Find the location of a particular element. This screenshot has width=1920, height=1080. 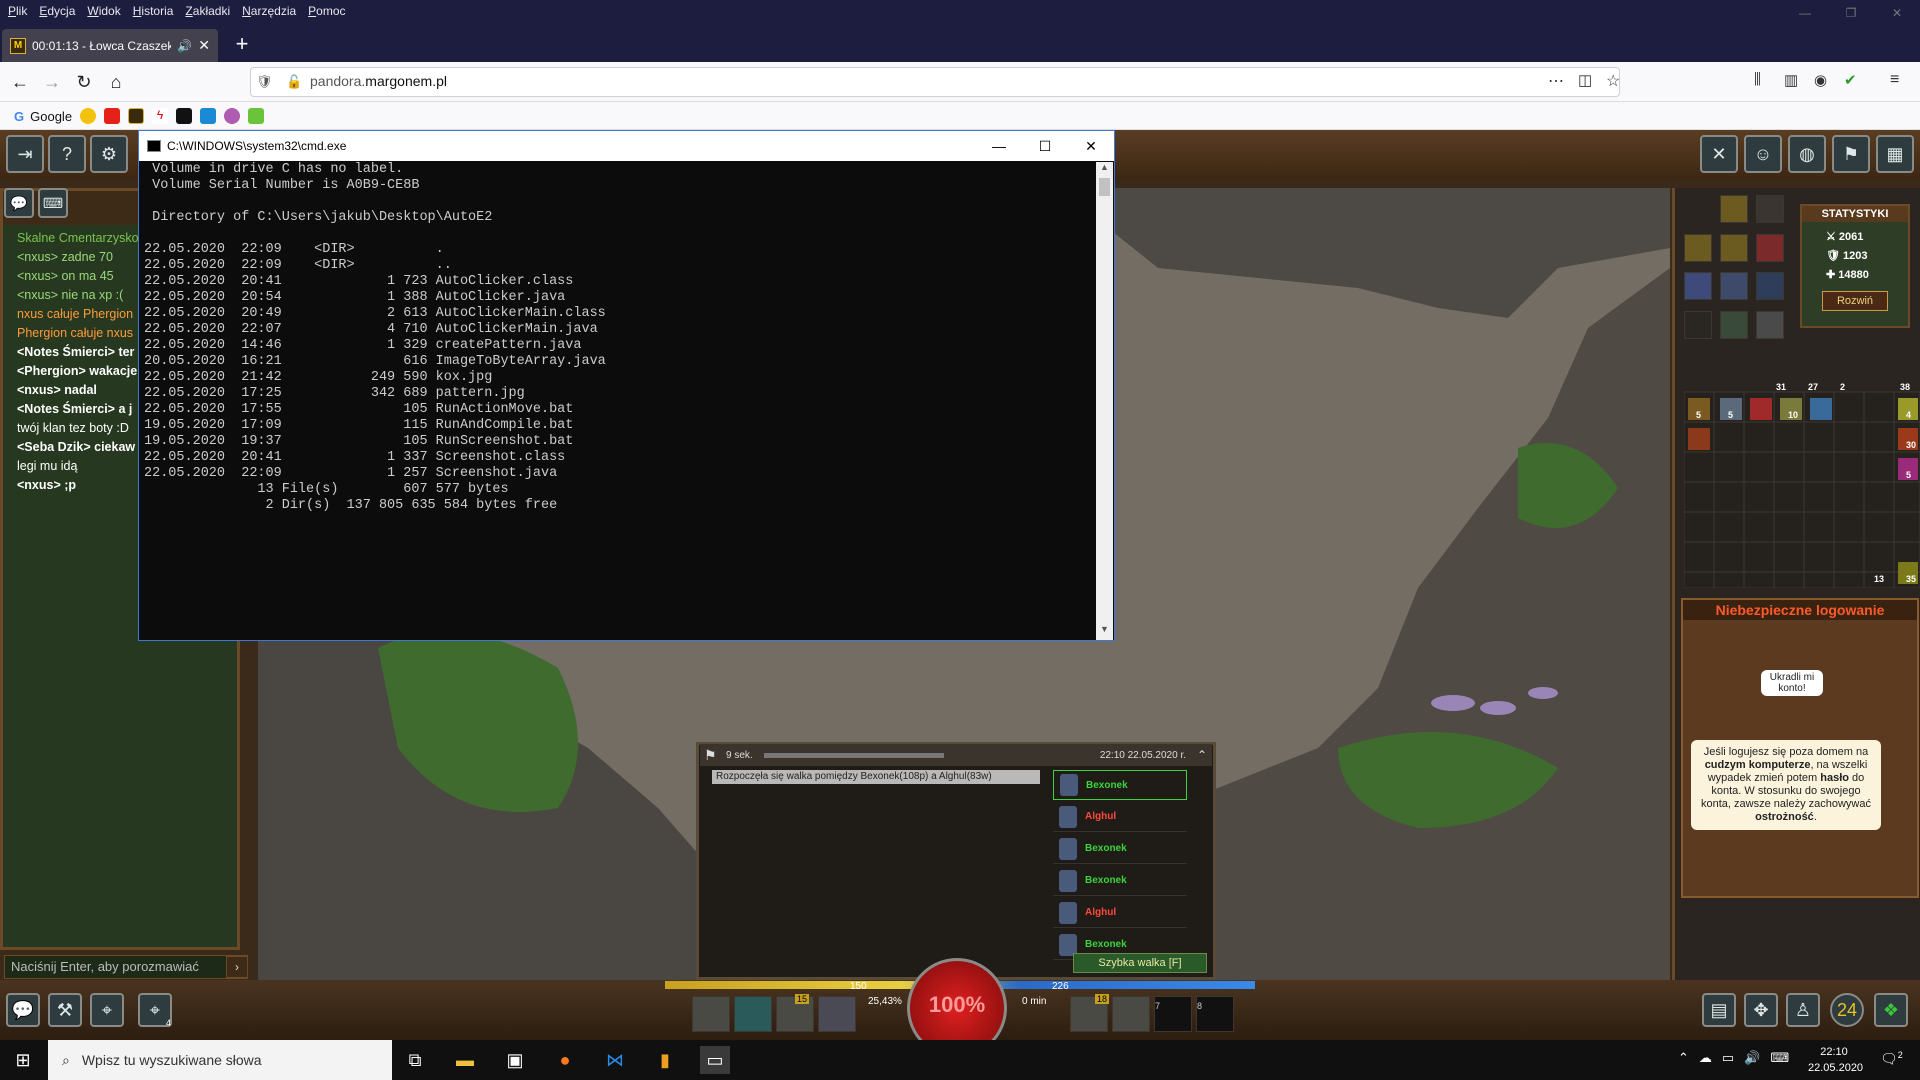

cmd-taskbar-icon: ▭ is located at coordinates (715, 1060).